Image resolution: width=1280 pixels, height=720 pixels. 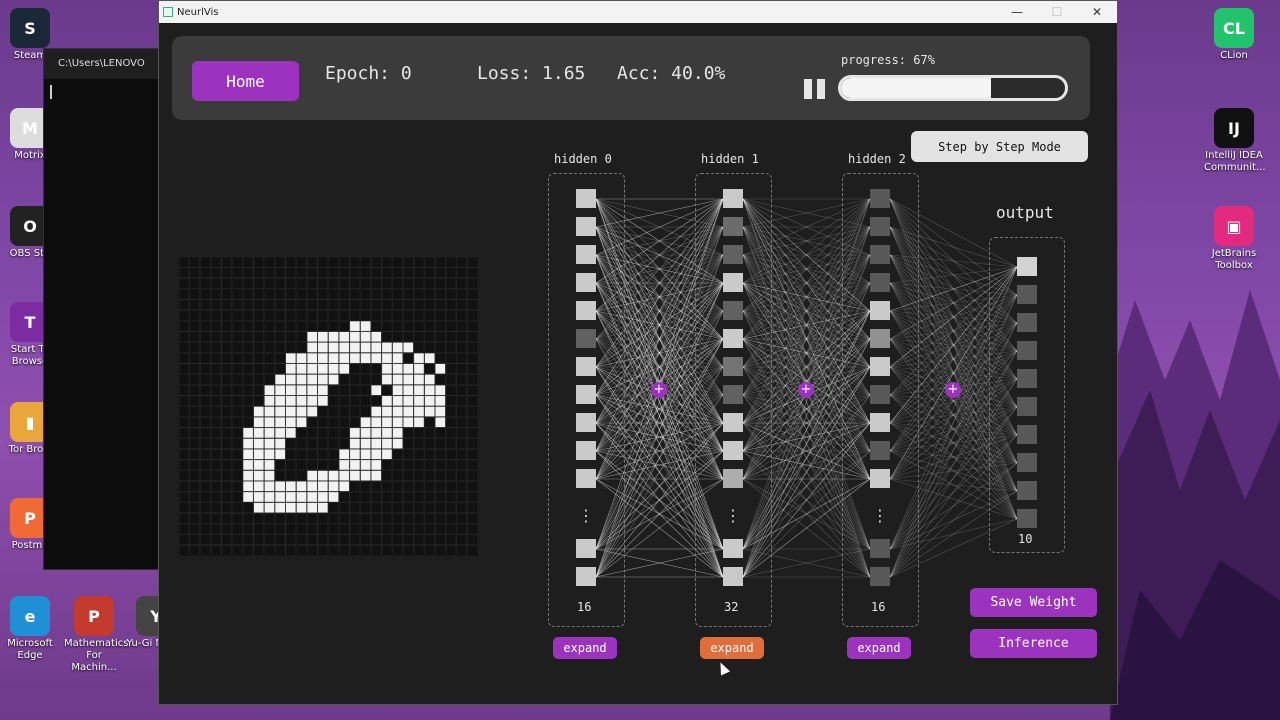 What do you see at coordinates (1033, 643) in the screenshot?
I see `inference-button: Inference` at bounding box center [1033, 643].